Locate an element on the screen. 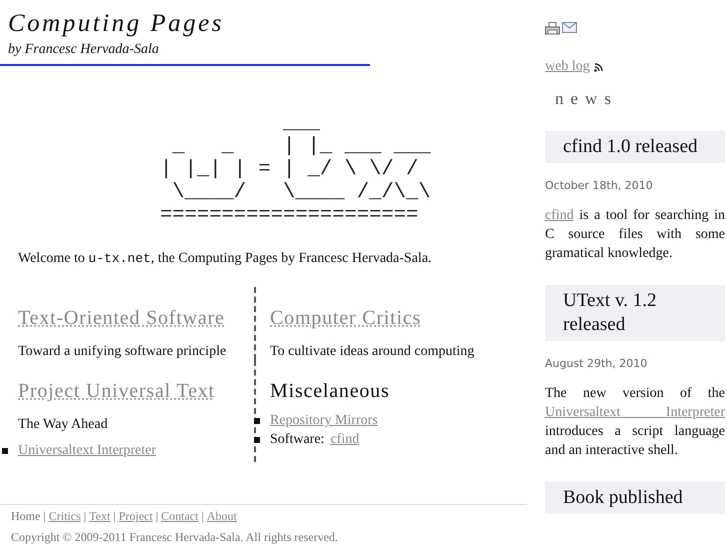 This screenshot has width=727, height=545. print-icon is located at coordinates (552, 28).